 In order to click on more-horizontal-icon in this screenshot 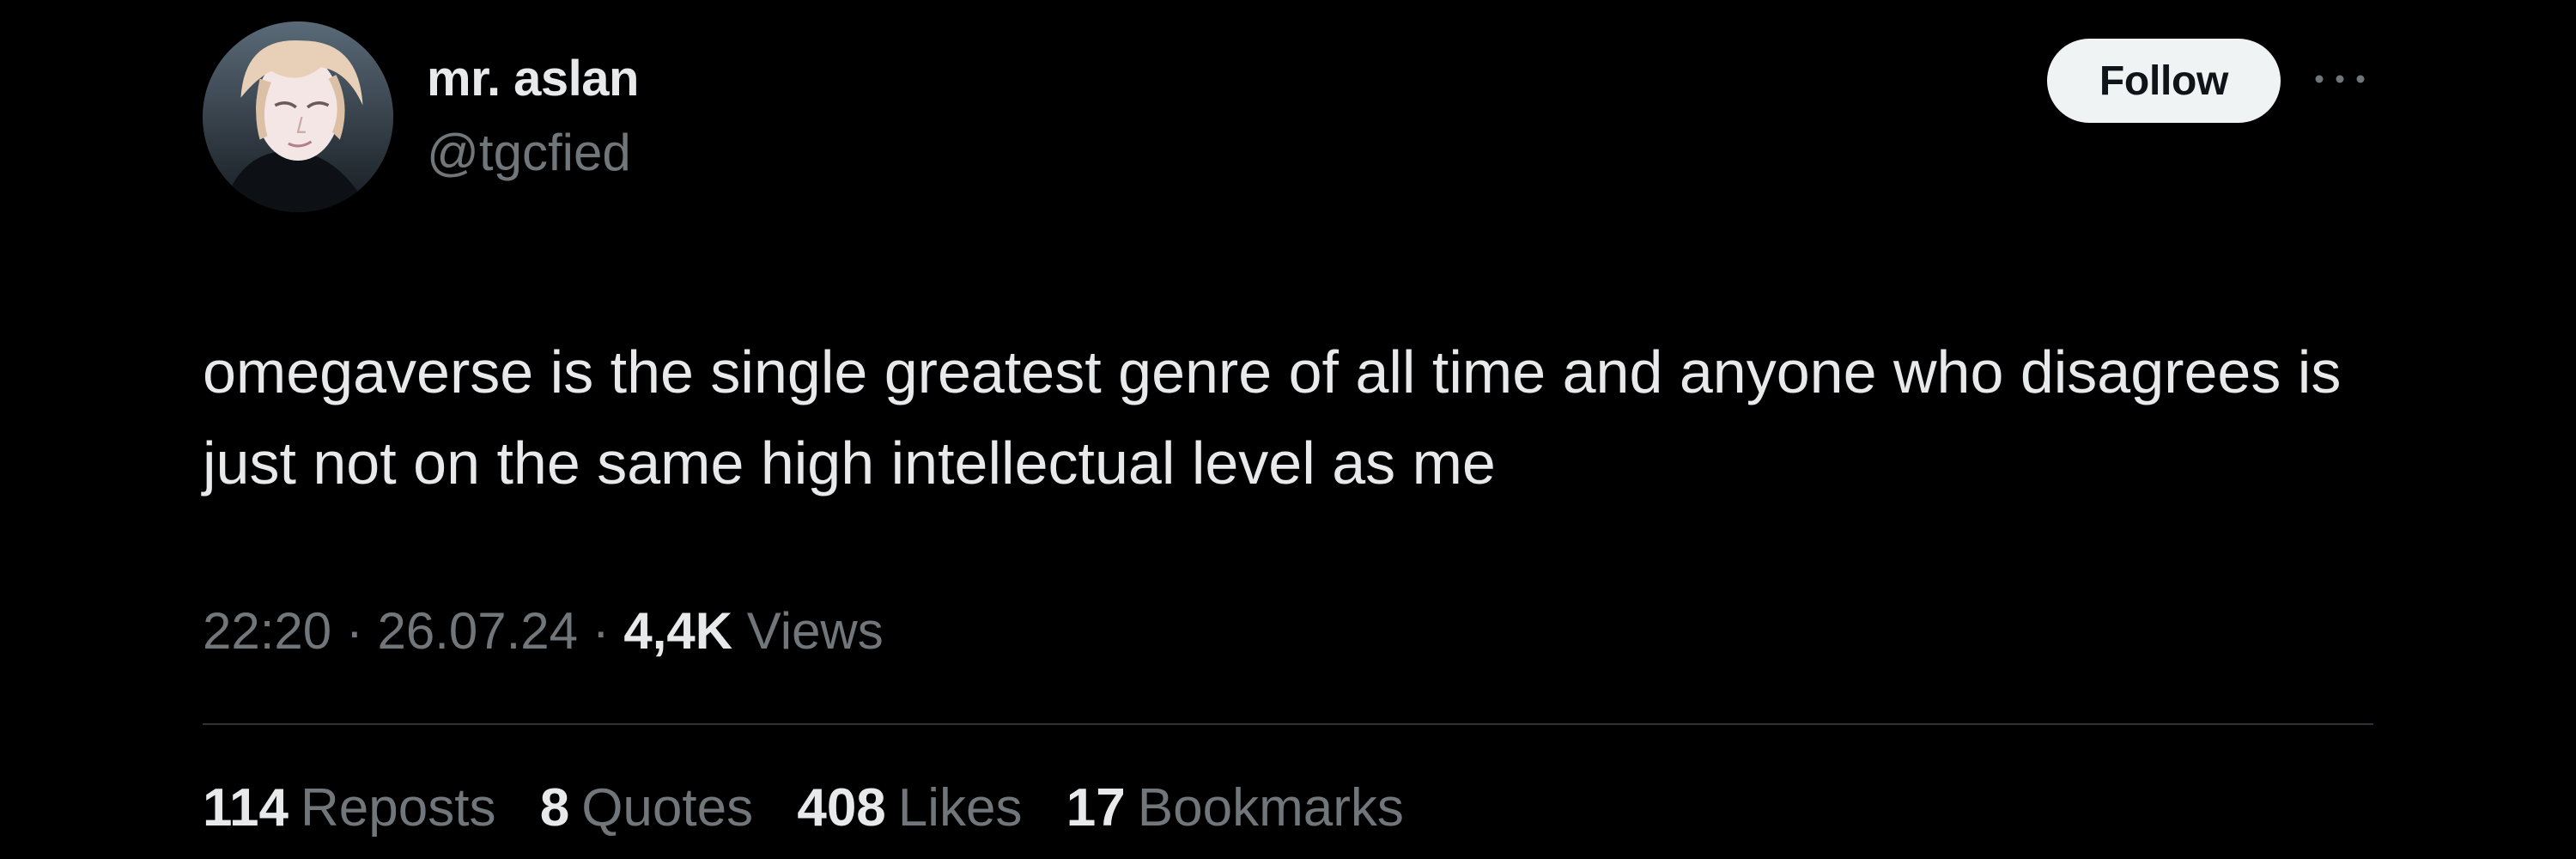, I will do `click(2340, 79)`.